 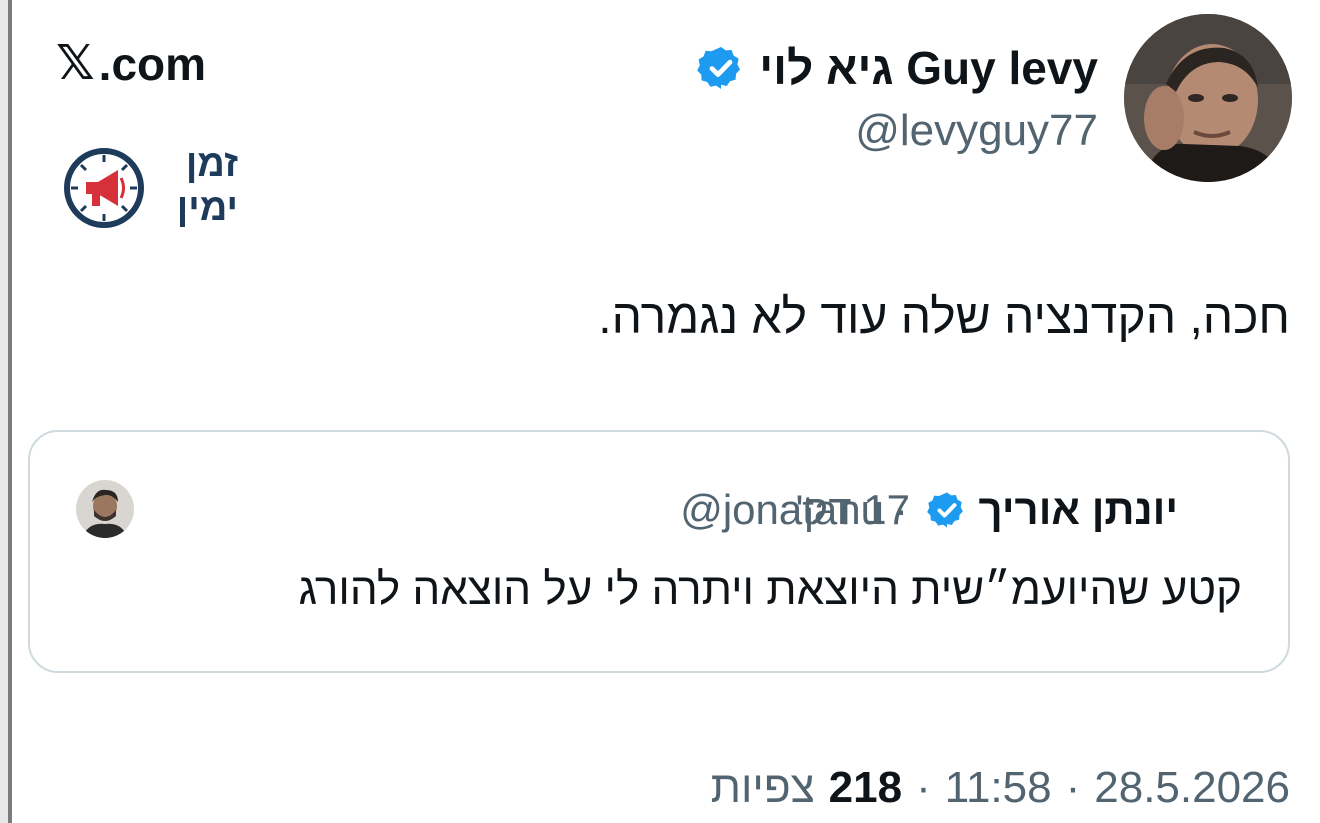 I want to click on left-edge-line, so click(x=10, y=411).